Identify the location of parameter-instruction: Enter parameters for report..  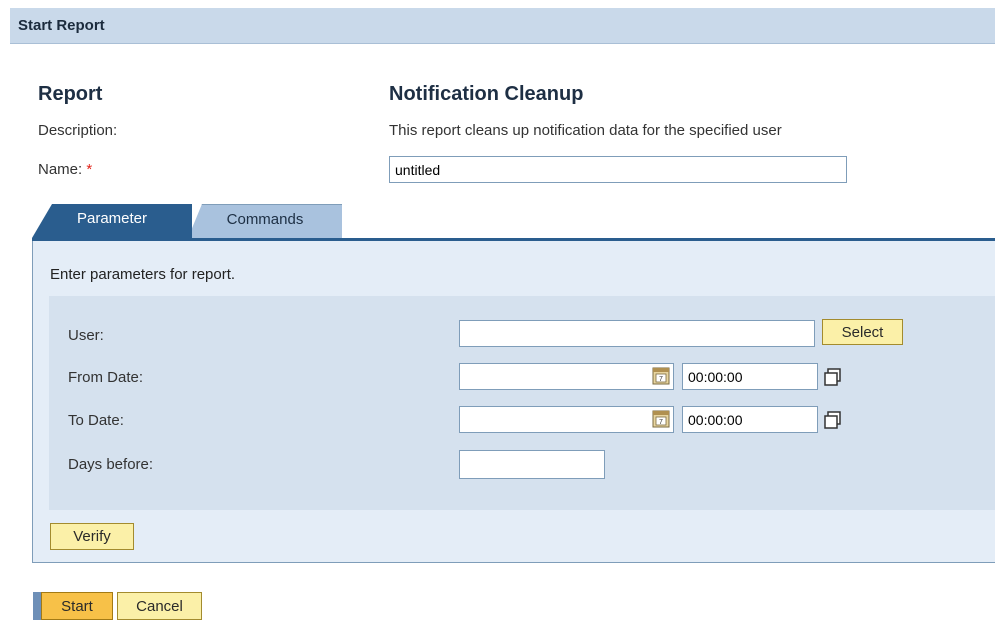
(143, 274).